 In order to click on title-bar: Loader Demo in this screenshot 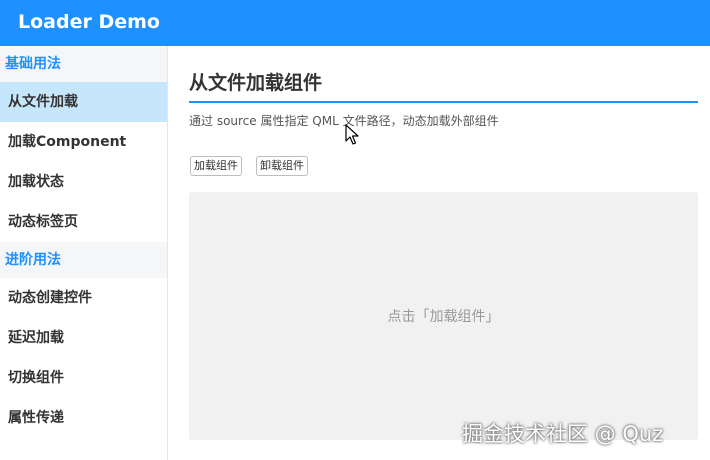, I will do `click(355, 23)`.